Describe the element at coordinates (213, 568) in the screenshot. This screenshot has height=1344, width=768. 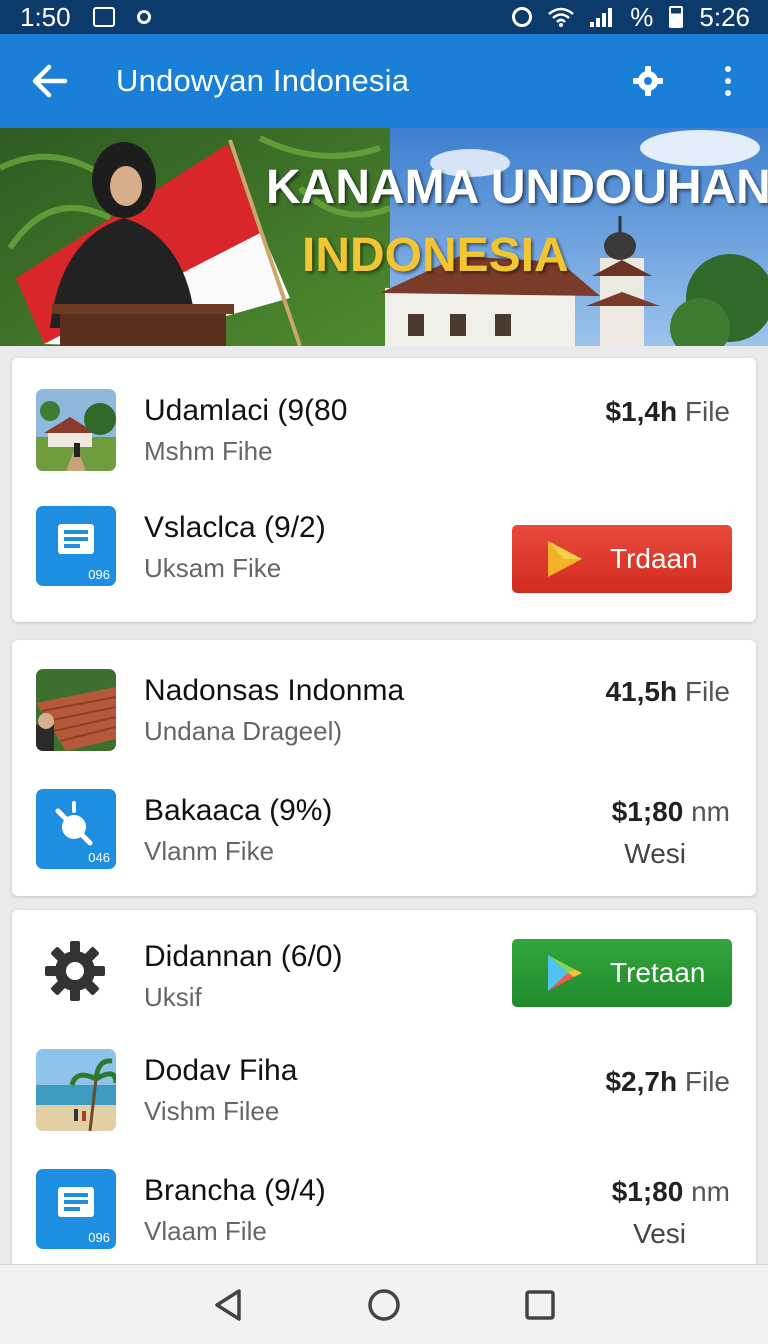
I see `file-subtitle: Uksam Fike` at that location.